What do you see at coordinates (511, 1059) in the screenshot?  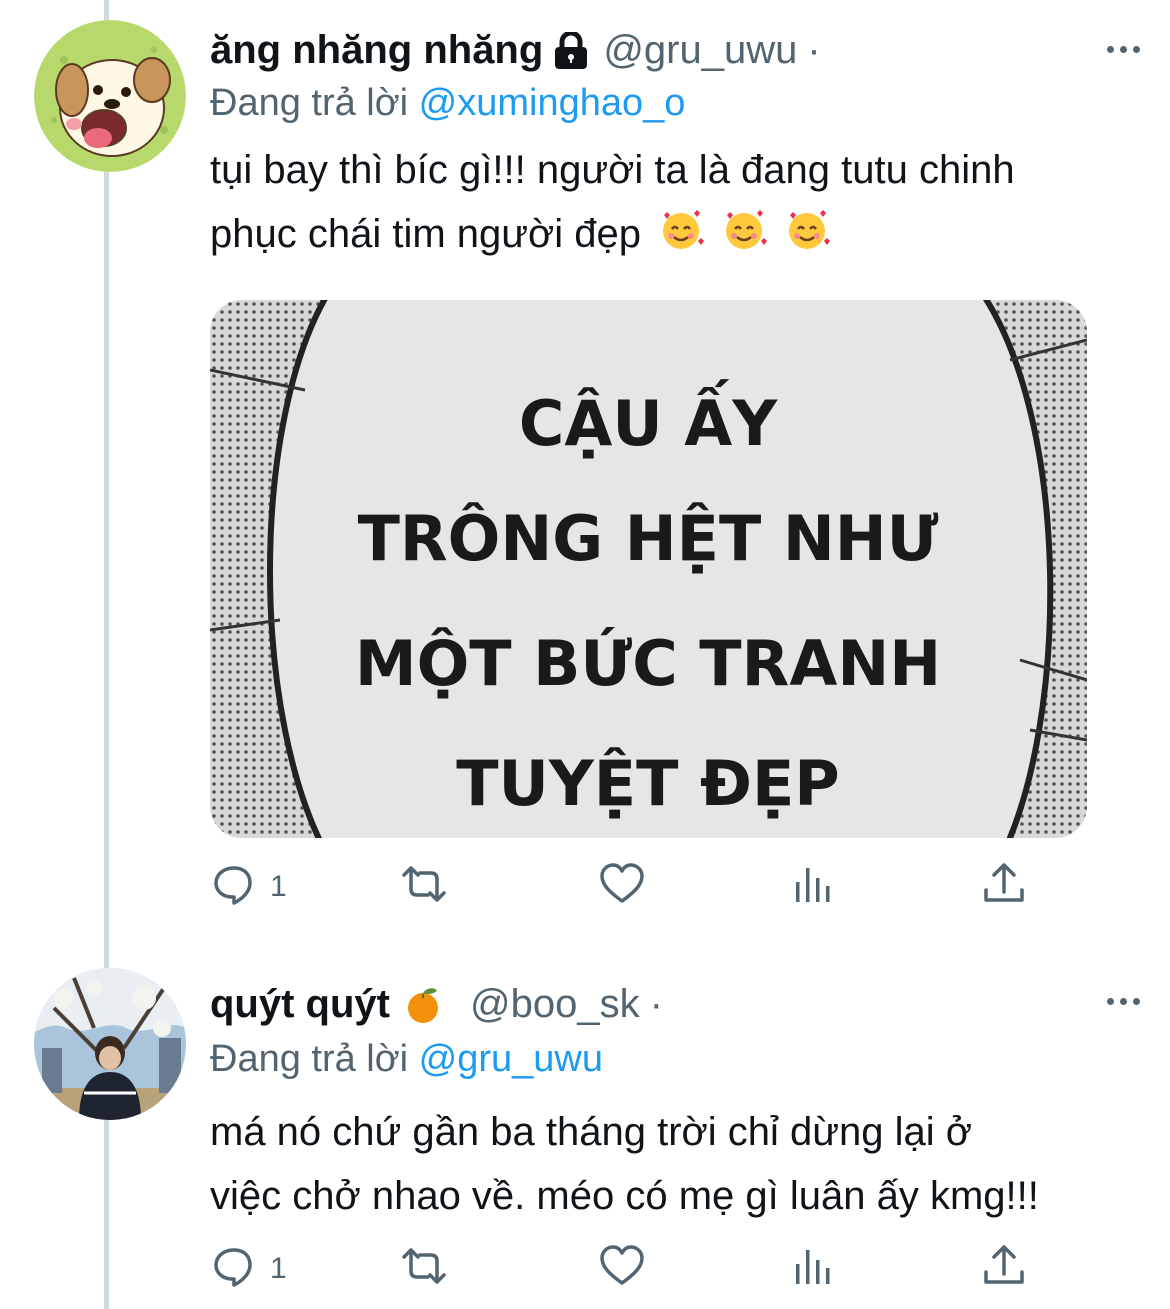 I see `mention-link: @gru_uwu` at bounding box center [511, 1059].